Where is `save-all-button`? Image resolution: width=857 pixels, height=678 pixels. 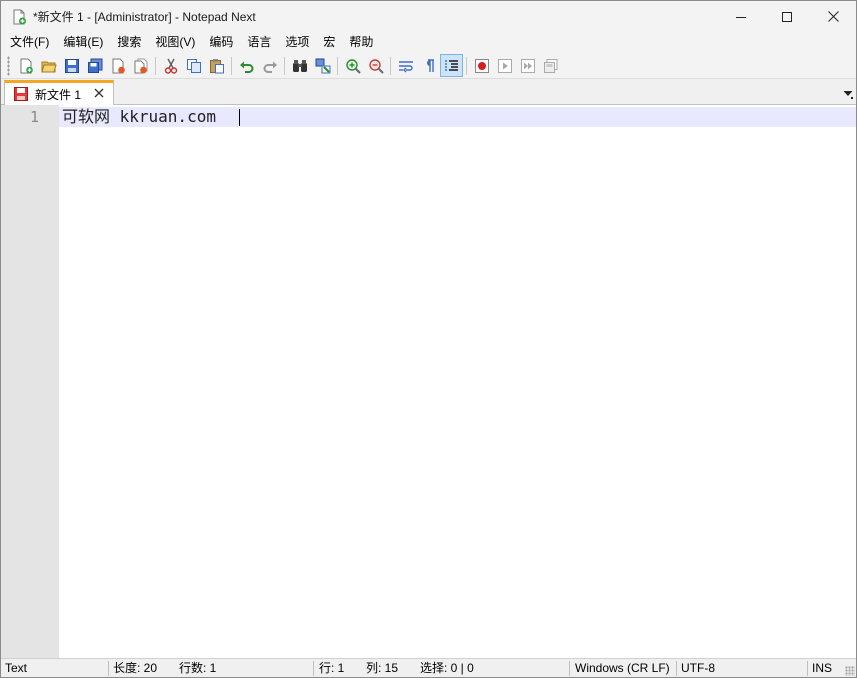 save-all-button is located at coordinates (94, 65).